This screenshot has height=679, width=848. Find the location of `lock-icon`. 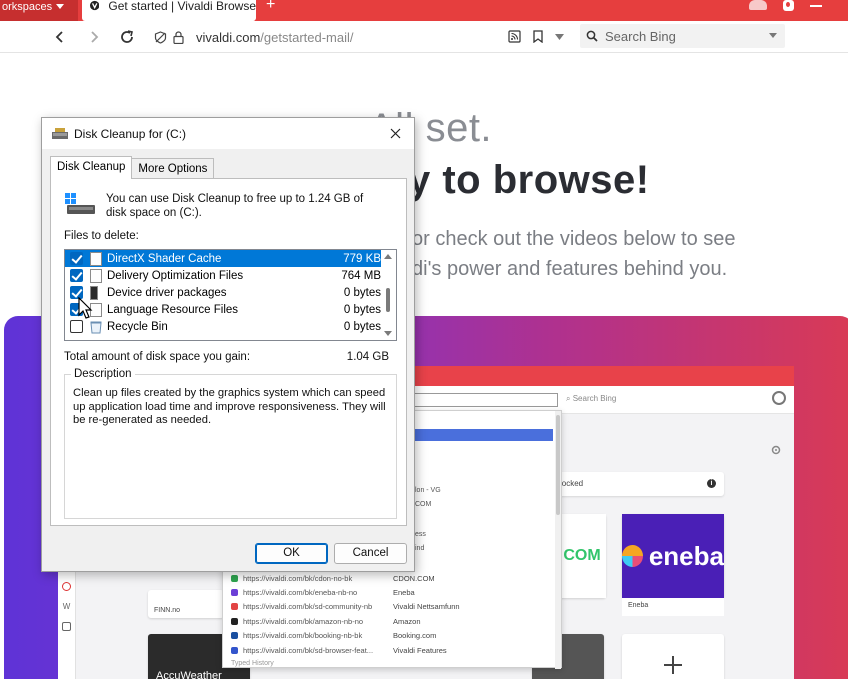

lock-icon is located at coordinates (178, 37).